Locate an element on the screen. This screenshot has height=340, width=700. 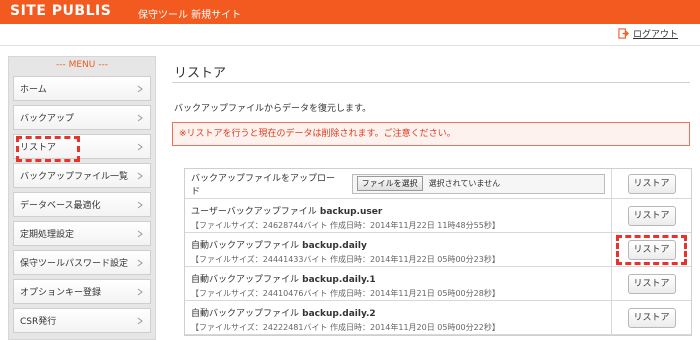
header-divider is located at coordinates (350, 45).